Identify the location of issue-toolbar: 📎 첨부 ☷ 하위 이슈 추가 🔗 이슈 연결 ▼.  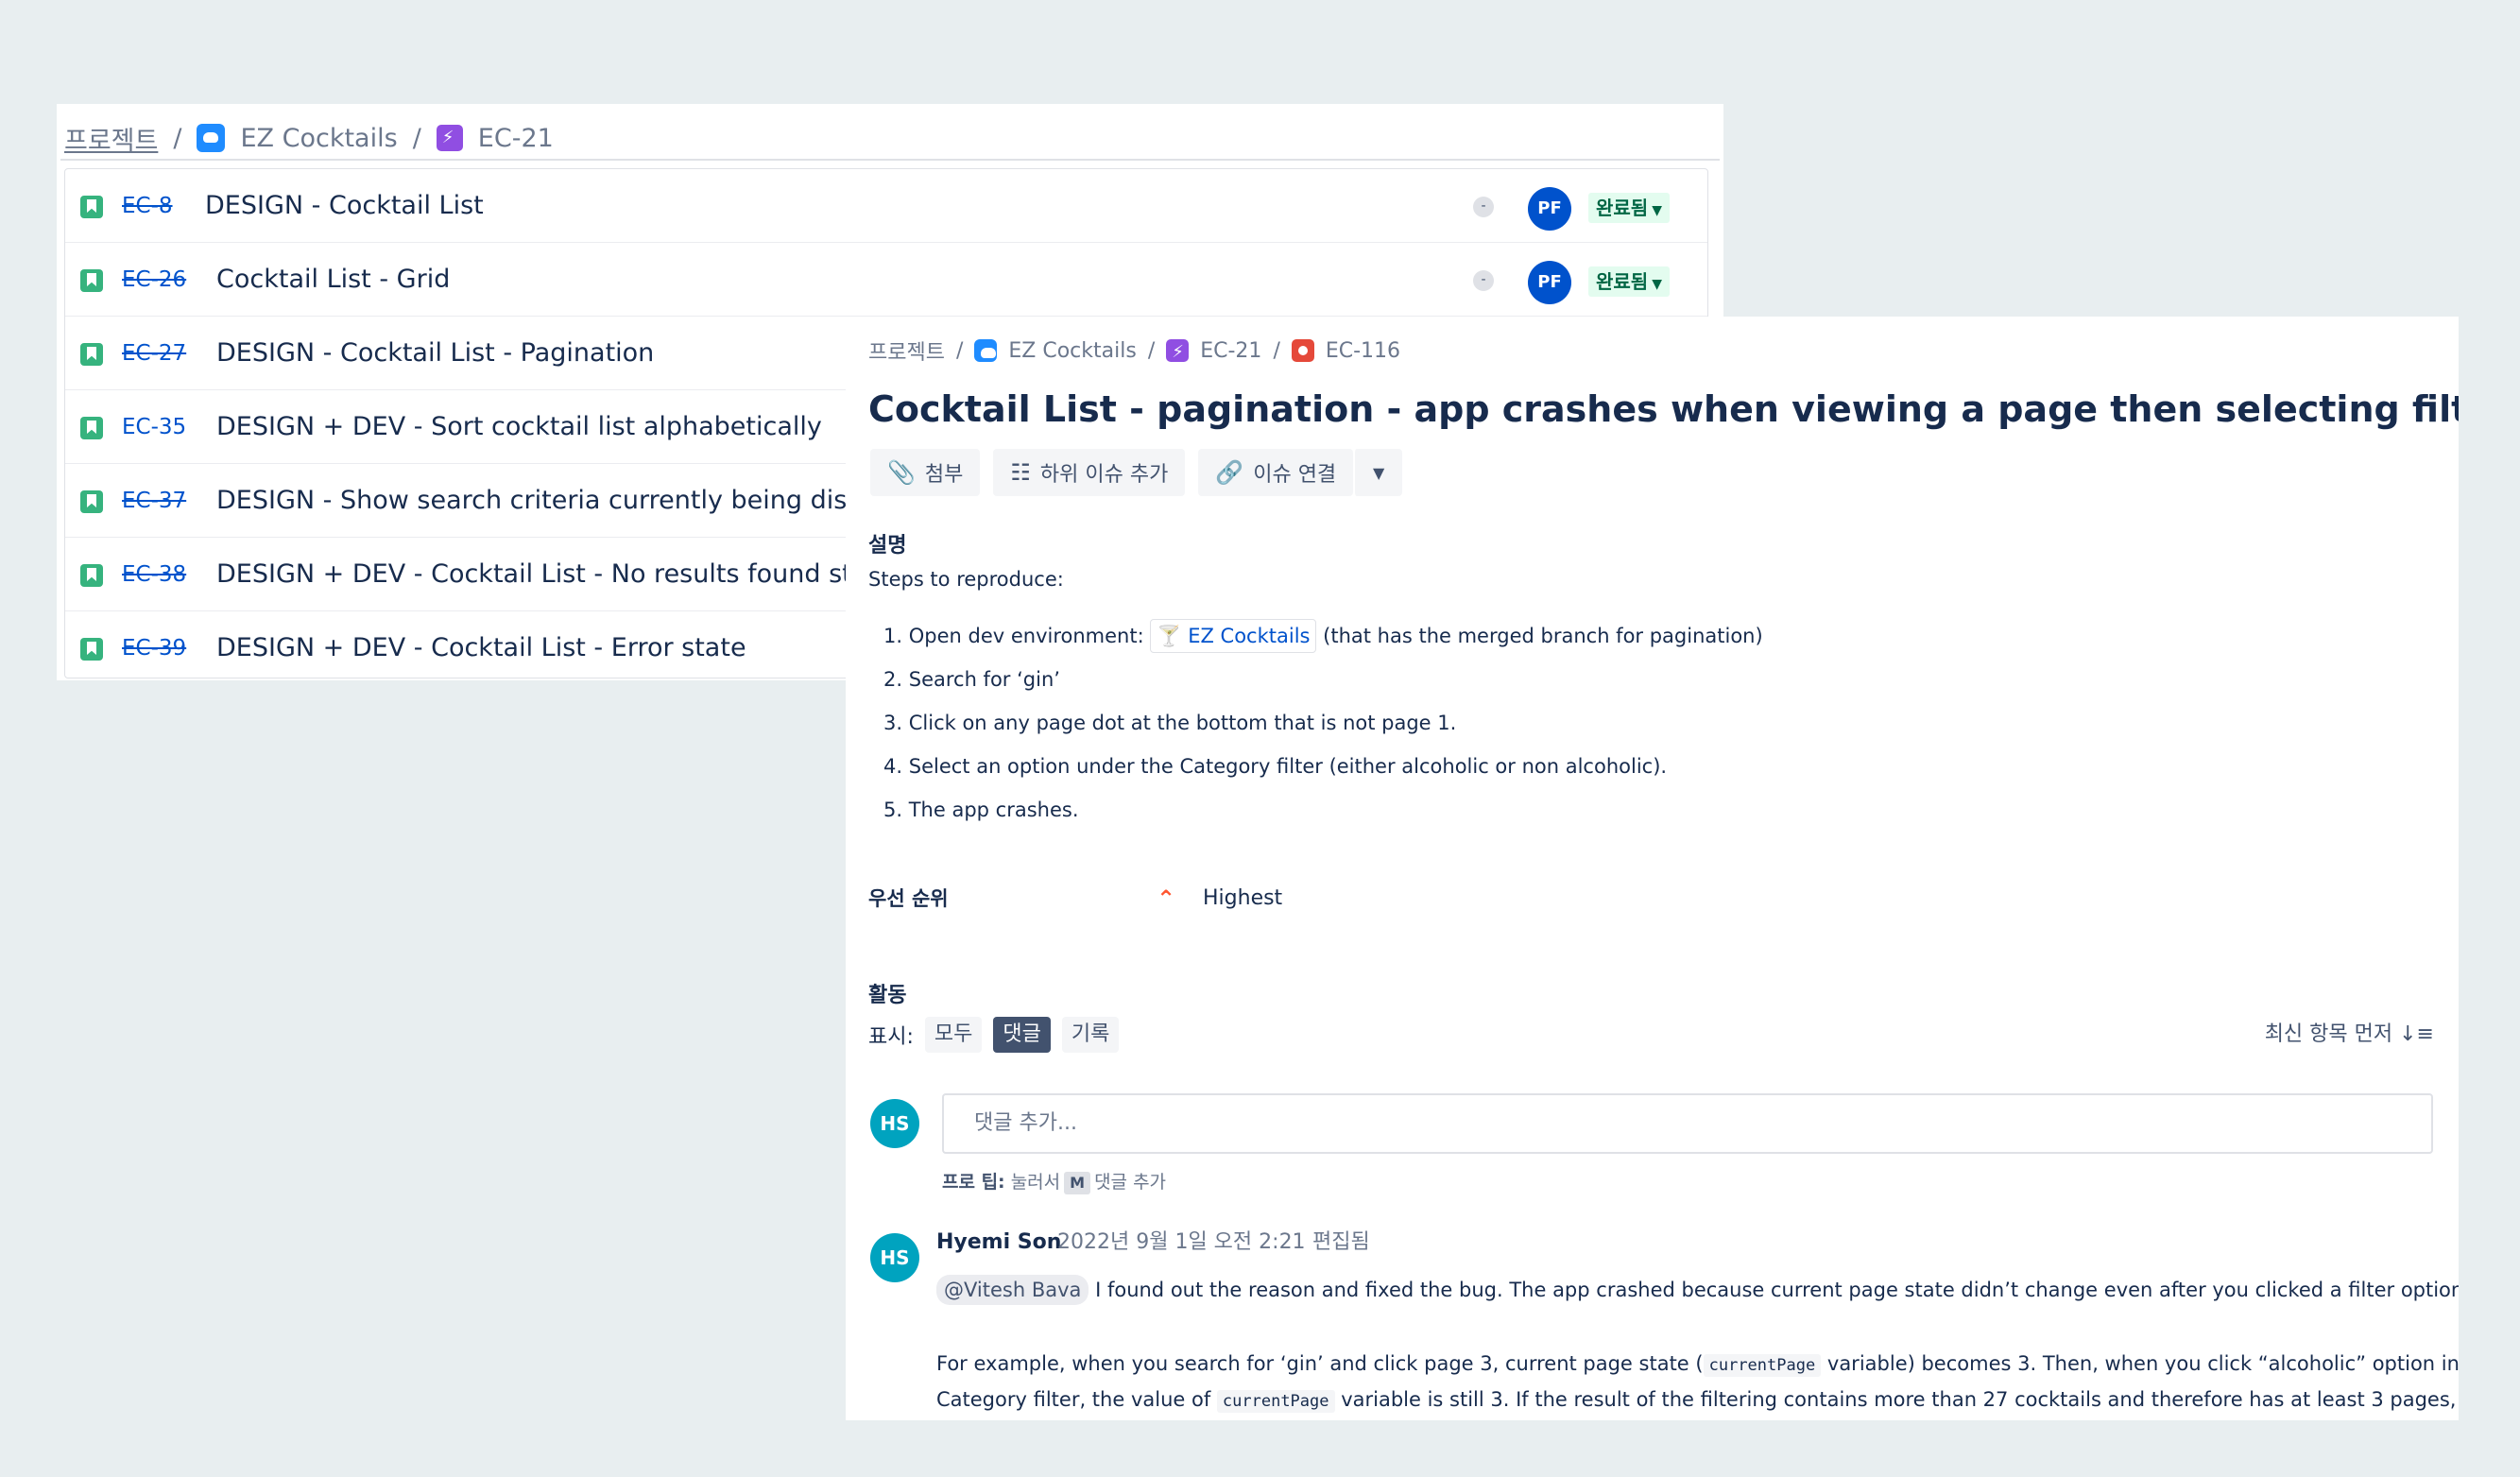
(1136, 472).